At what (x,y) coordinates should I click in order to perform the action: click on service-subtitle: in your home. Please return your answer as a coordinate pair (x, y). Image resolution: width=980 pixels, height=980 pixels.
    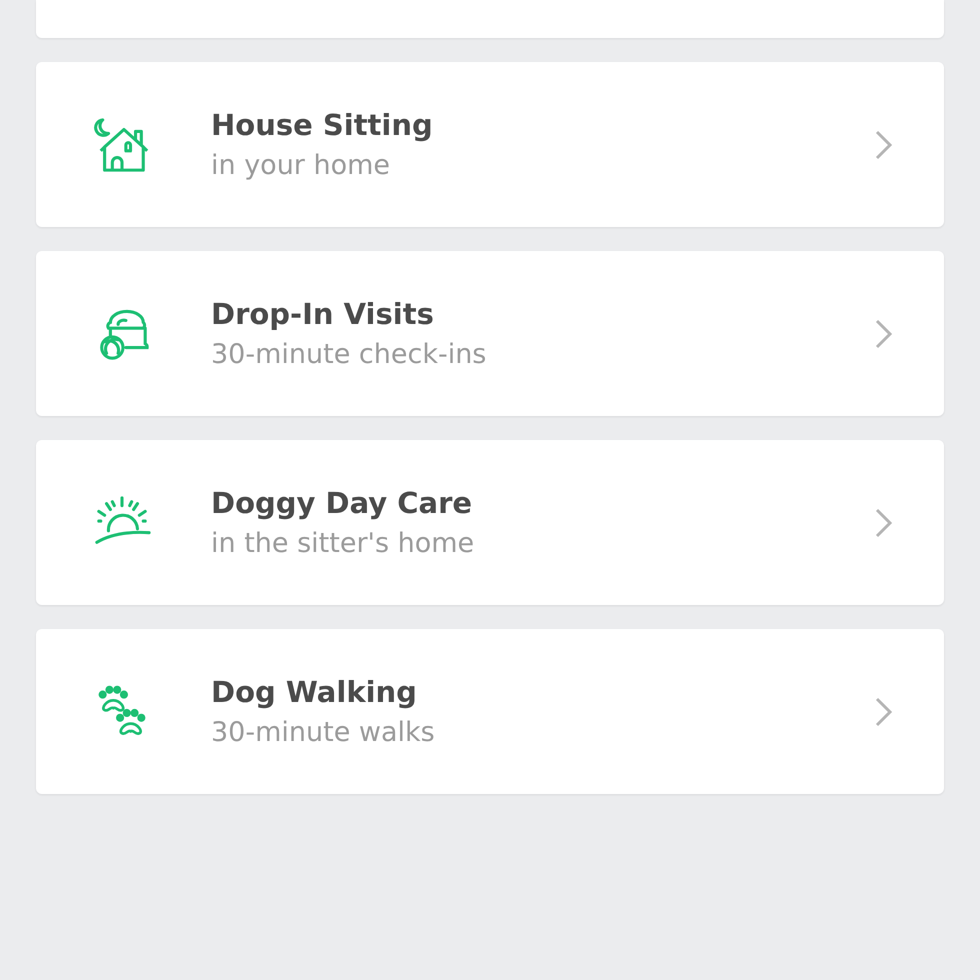
    Looking at the image, I should click on (301, 165).